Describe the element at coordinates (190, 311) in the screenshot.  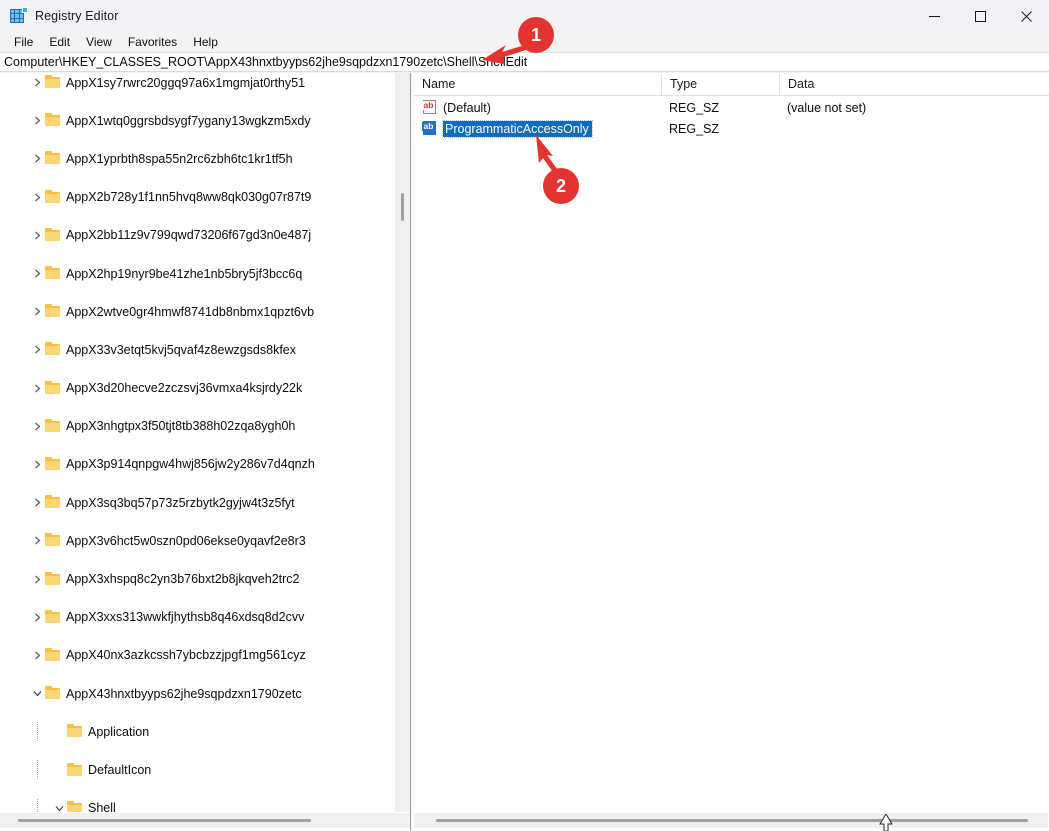
I see `tree-item-label: AppX2wtve0gr4hmwf8741db8nbmx1qpzt6vb` at that location.